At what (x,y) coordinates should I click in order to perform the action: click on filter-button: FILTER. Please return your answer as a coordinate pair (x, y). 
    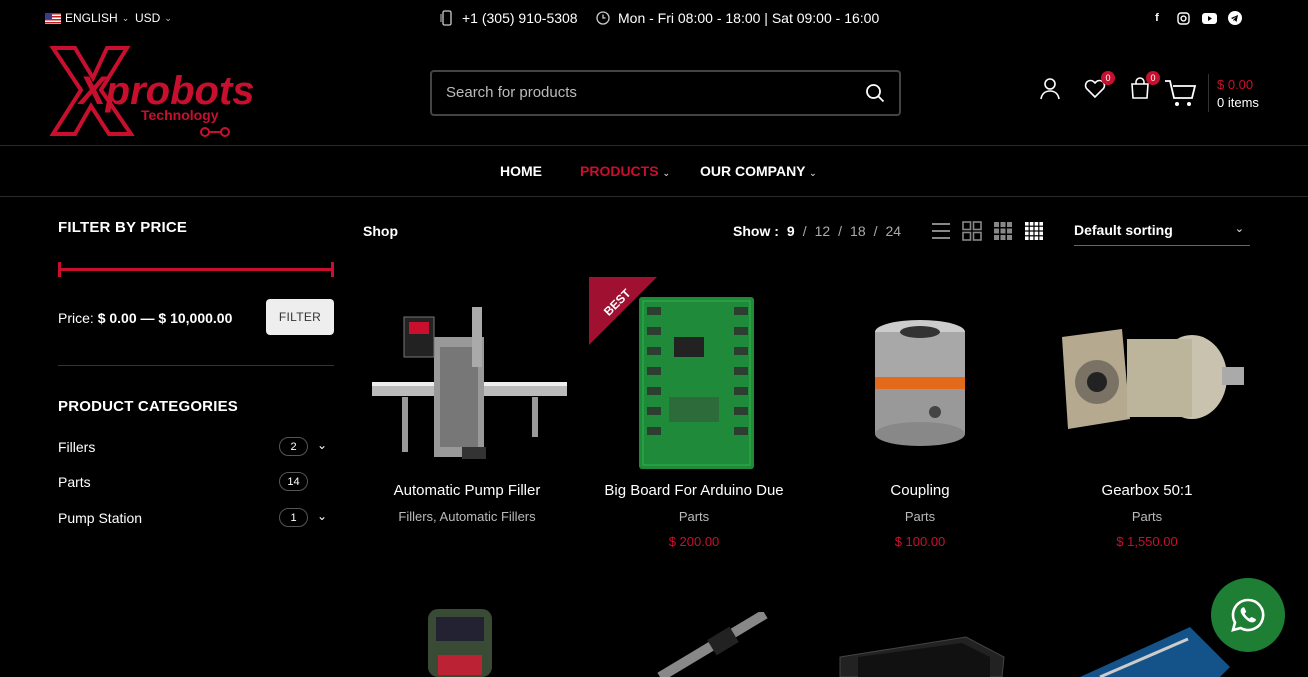
    Looking at the image, I should click on (300, 317).